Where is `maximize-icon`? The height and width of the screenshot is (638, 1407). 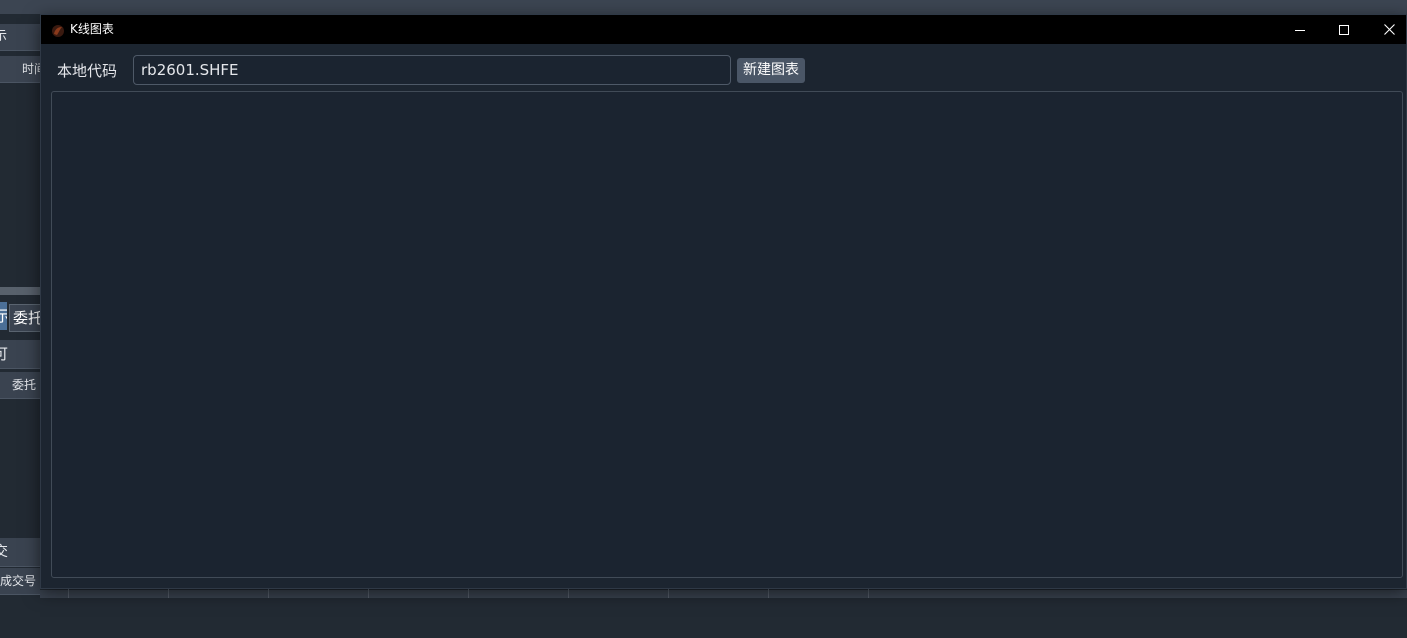 maximize-icon is located at coordinates (1344, 29).